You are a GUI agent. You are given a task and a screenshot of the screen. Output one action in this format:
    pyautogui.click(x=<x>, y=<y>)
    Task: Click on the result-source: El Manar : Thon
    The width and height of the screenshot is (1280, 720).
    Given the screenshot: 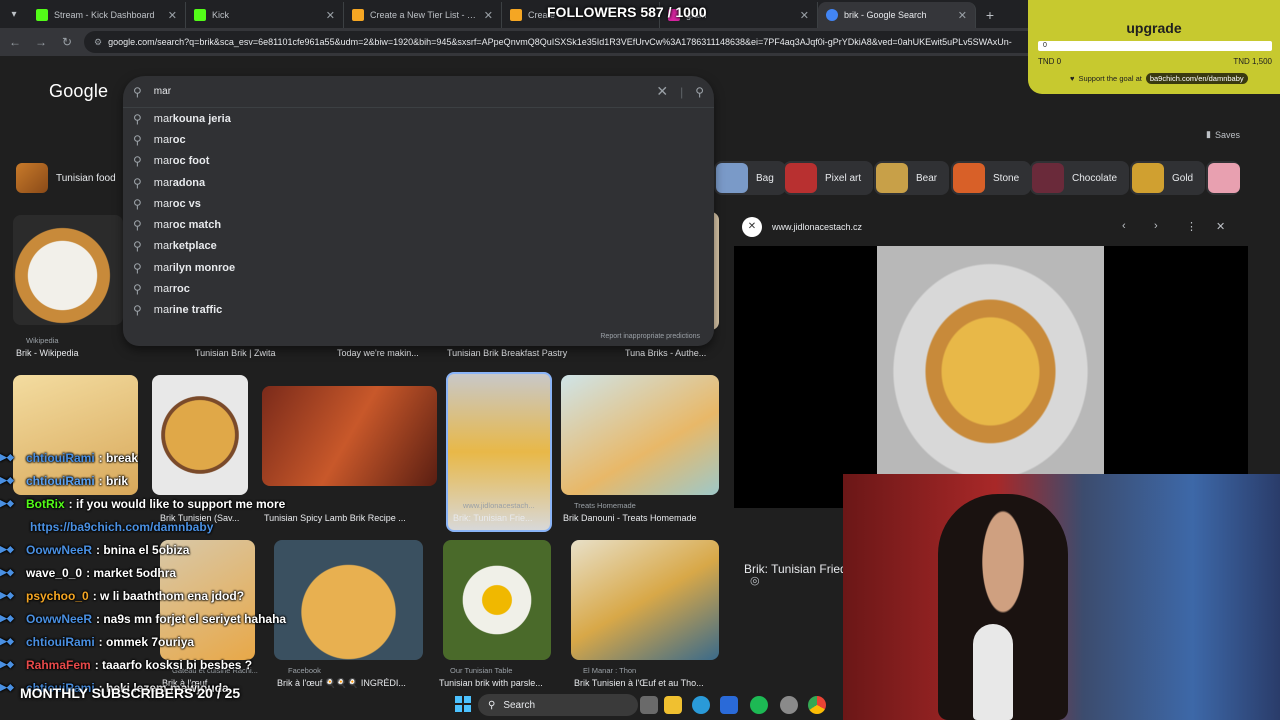 What is the action you would take?
    pyautogui.click(x=610, y=670)
    